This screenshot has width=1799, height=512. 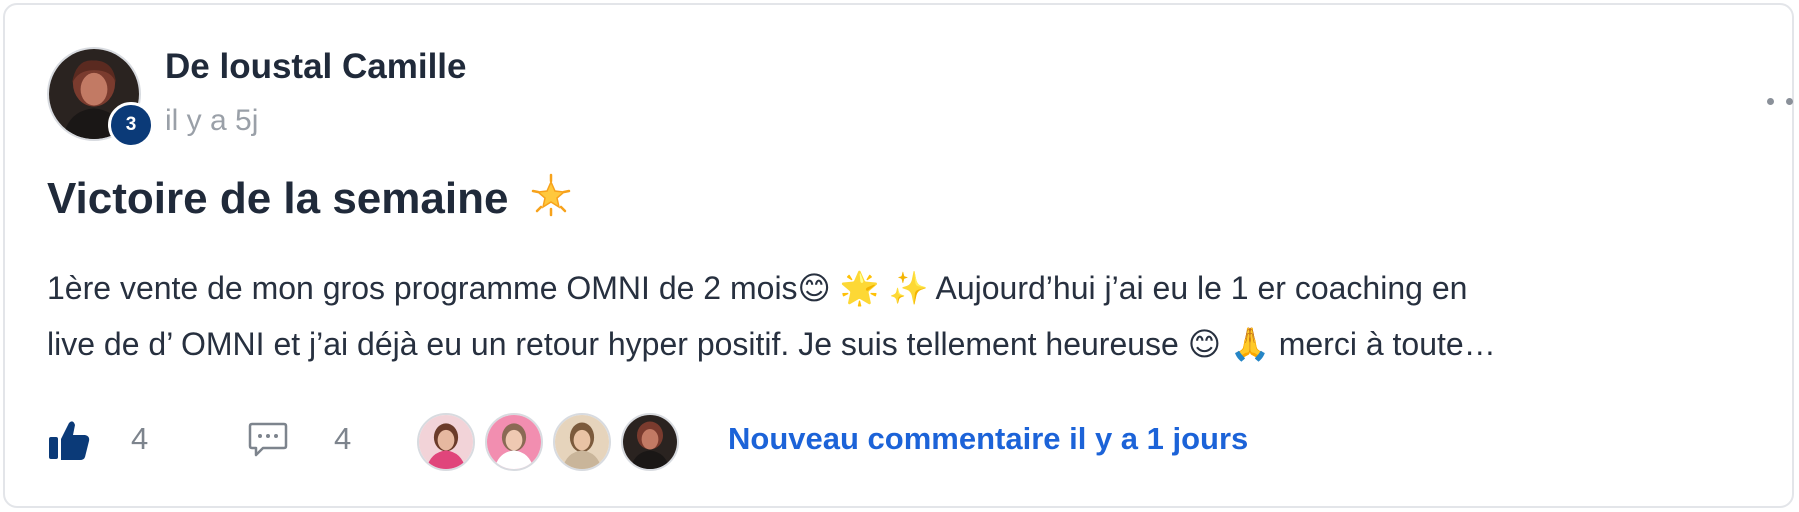 What do you see at coordinates (100, 97) in the screenshot?
I see `author-avatar: 3` at bounding box center [100, 97].